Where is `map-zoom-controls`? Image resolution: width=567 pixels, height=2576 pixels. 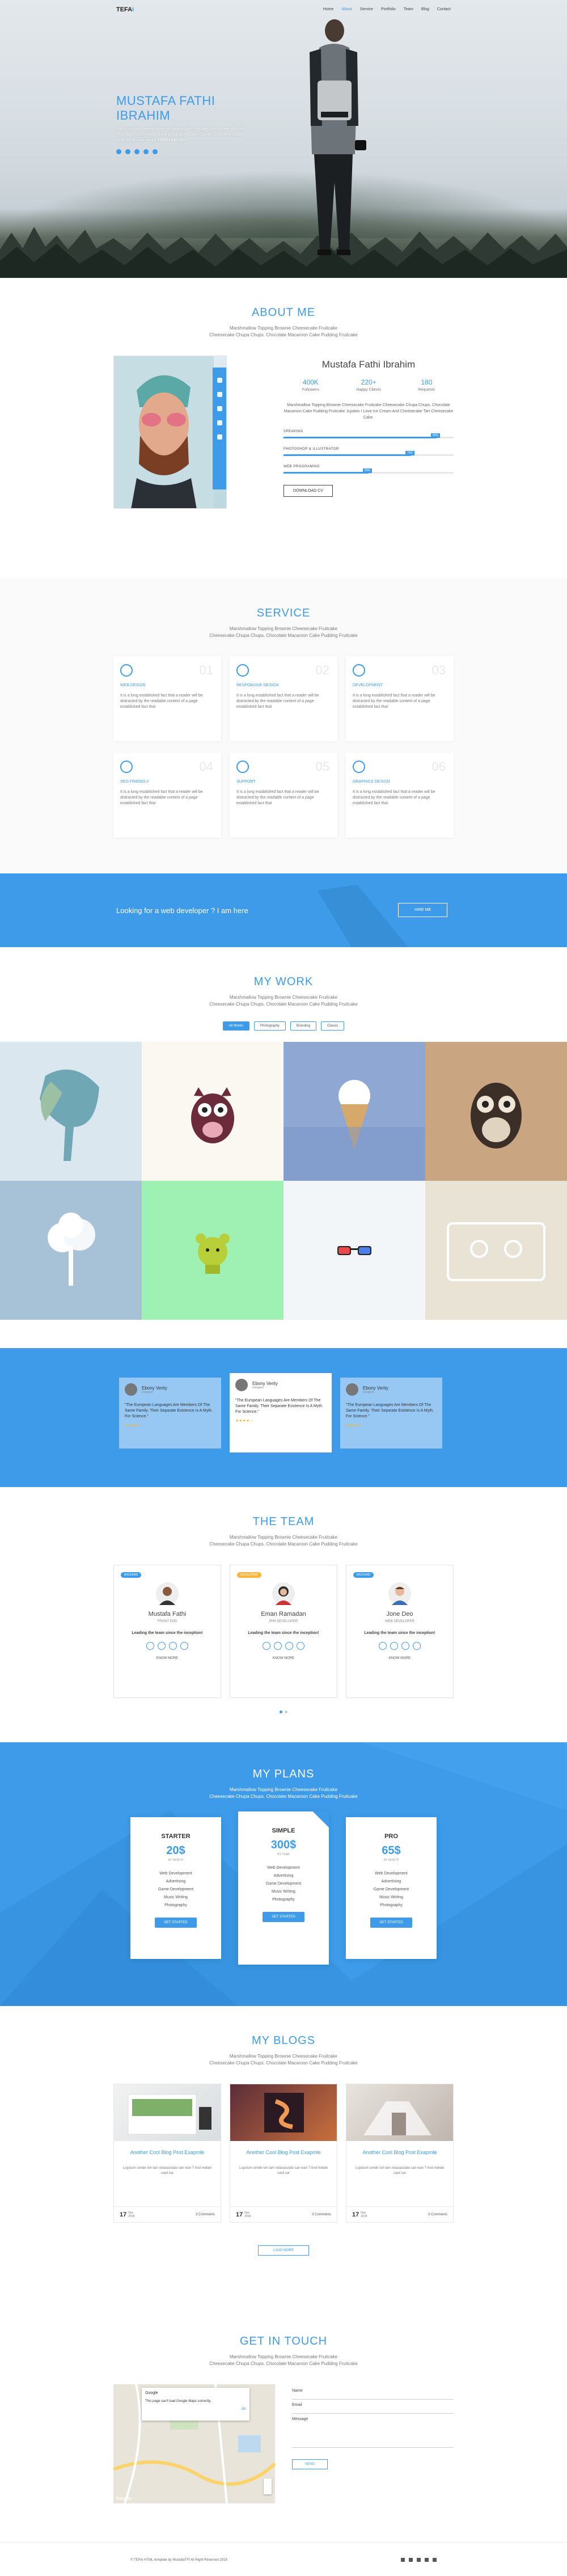
map-zoom-controls is located at coordinates (268, 2486).